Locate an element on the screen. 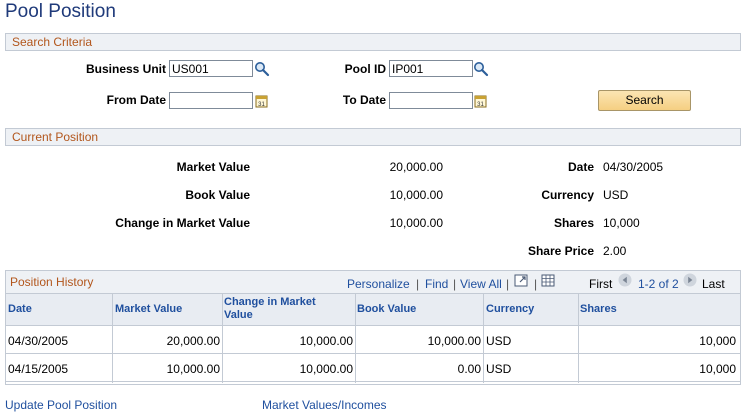 The image size is (747, 418). to-date-input is located at coordinates (431, 100).